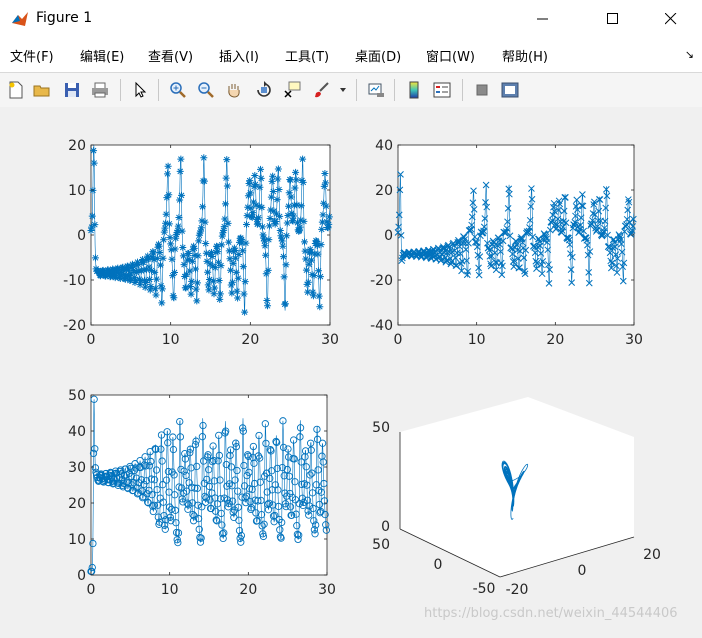 The height and width of the screenshot is (638, 702). Describe the element at coordinates (32, 55) in the screenshot. I see `menu-file: 文件(F)` at that location.